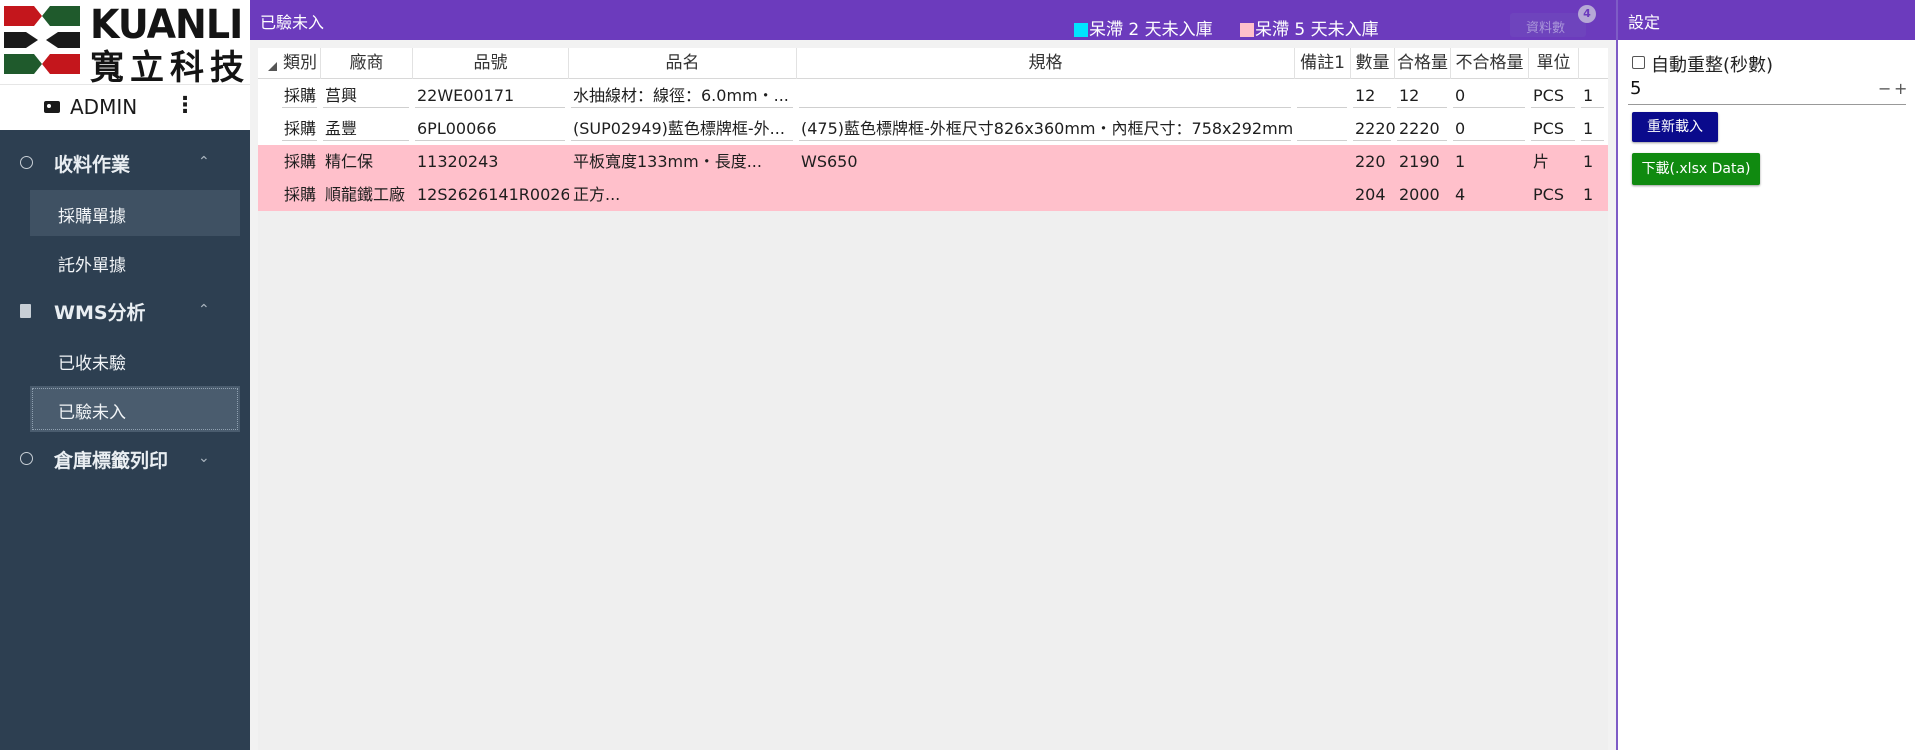 Image resolution: width=1915 pixels, height=750 pixels. What do you see at coordinates (367, 95) in the screenshot?
I see `cell-vendor: 莒興` at bounding box center [367, 95].